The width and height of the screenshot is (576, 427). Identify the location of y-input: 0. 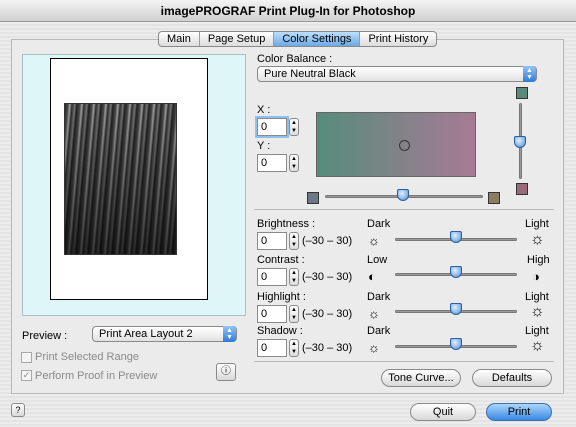
(272, 163).